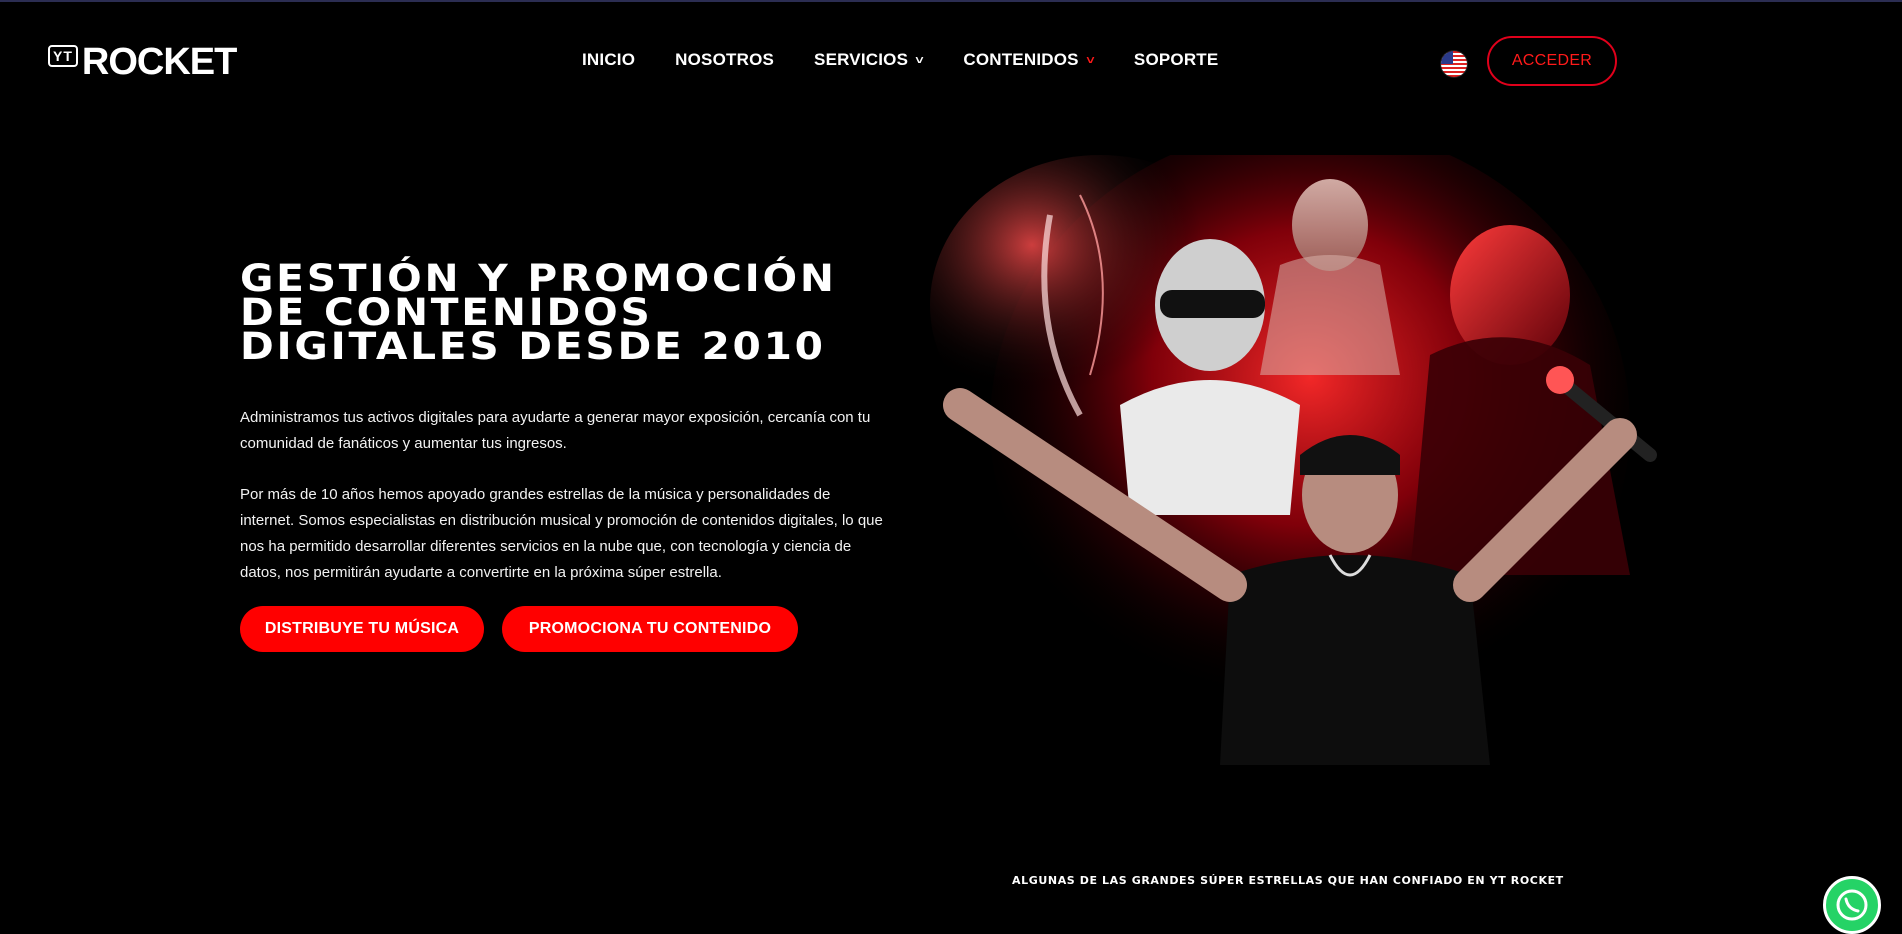 This screenshot has height=934, width=1902. I want to click on nav-label: NOSOTROS, so click(725, 59).